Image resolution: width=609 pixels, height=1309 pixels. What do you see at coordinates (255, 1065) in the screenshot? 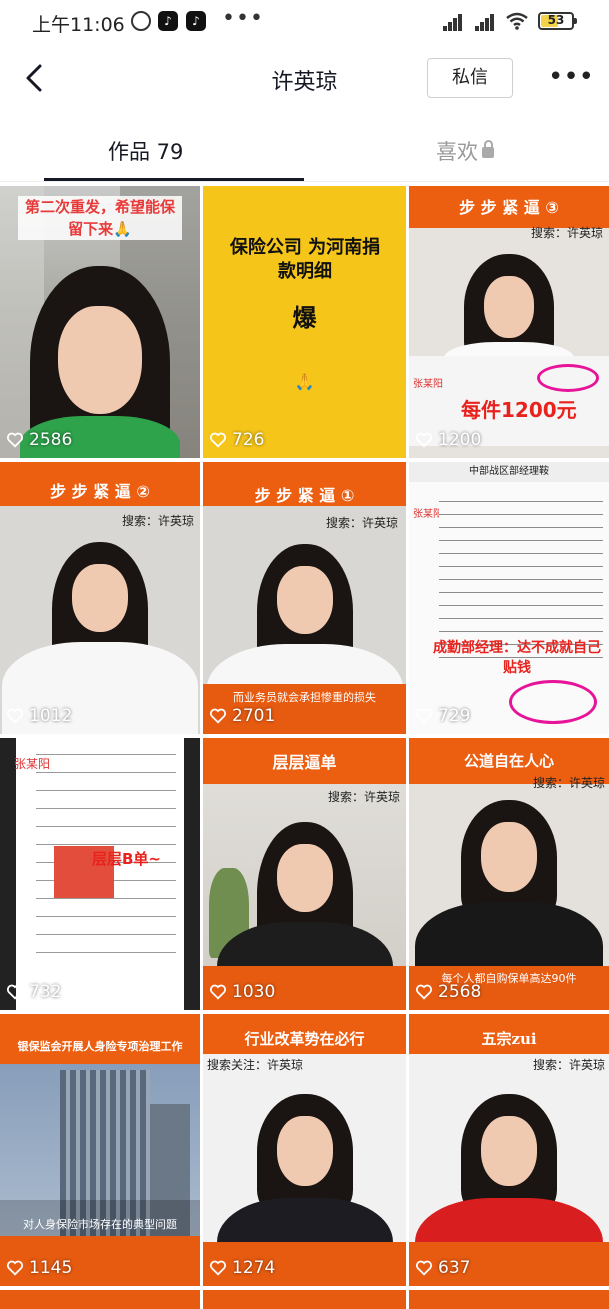
I see `search-tag: 搜索关注：许英琼` at bounding box center [255, 1065].